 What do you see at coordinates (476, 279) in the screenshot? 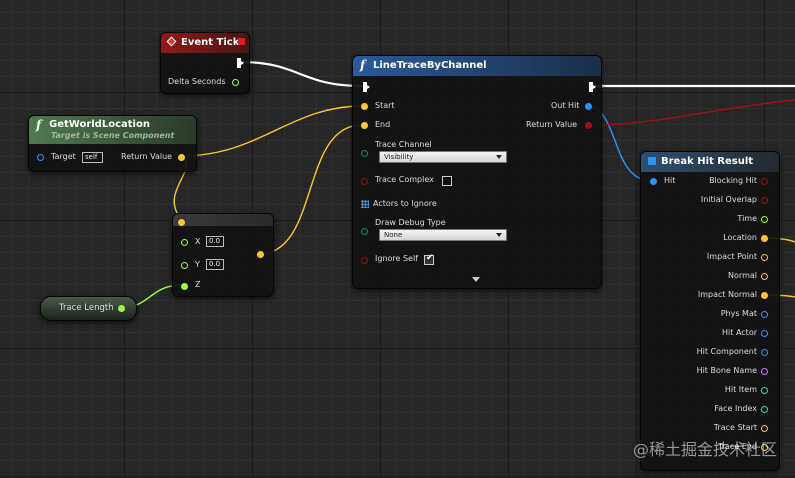
I see `expand-advanced-arrow-icon` at bounding box center [476, 279].